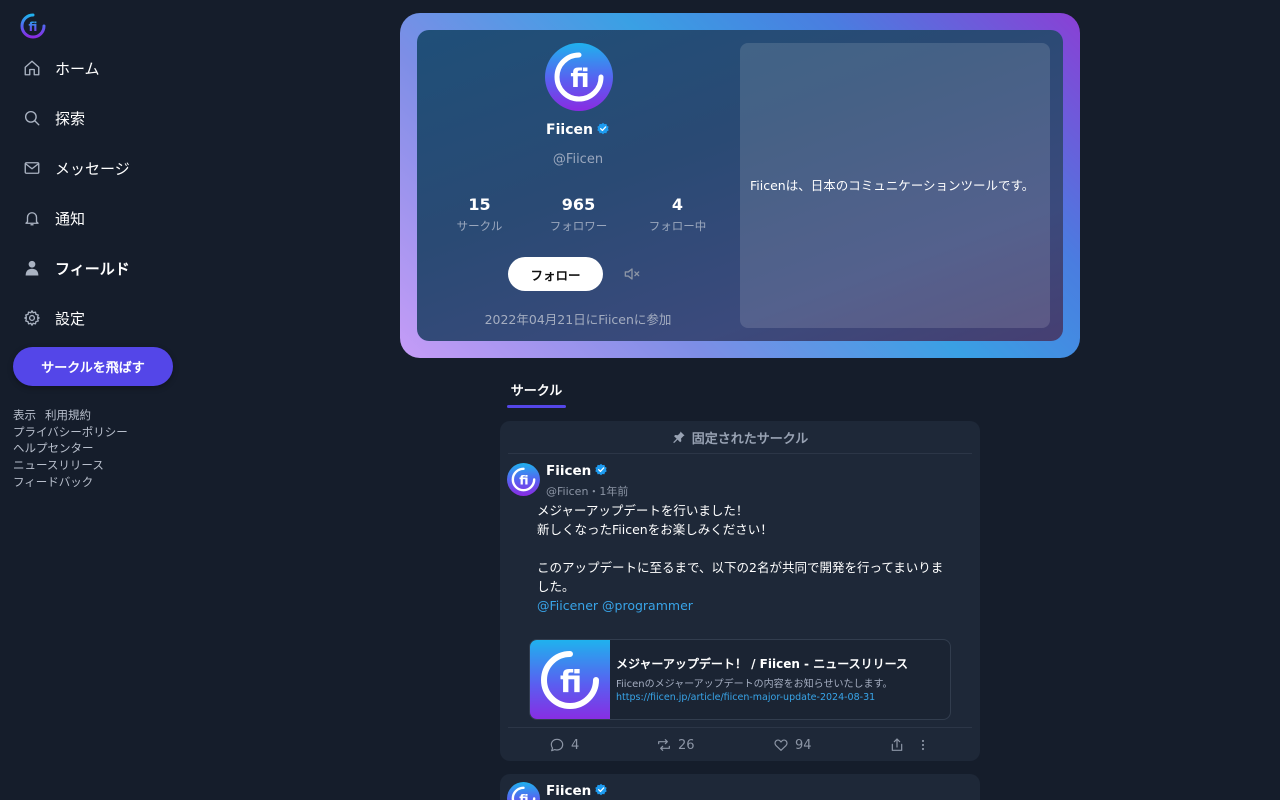 The image size is (1280, 800). What do you see at coordinates (647, 605) in the screenshot?
I see `mention-link: @programmer` at bounding box center [647, 605].